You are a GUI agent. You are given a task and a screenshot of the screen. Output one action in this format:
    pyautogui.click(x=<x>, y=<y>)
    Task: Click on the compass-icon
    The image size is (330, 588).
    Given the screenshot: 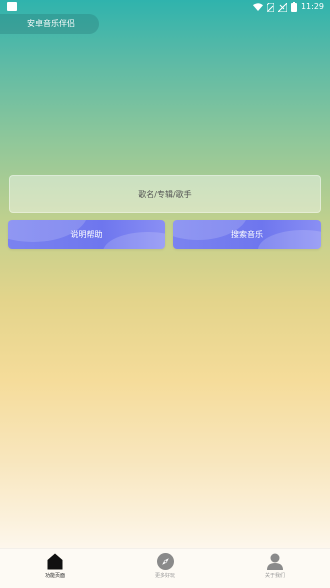 What is the action you would take?
    pyautogui.click(x=165, y=561)
    